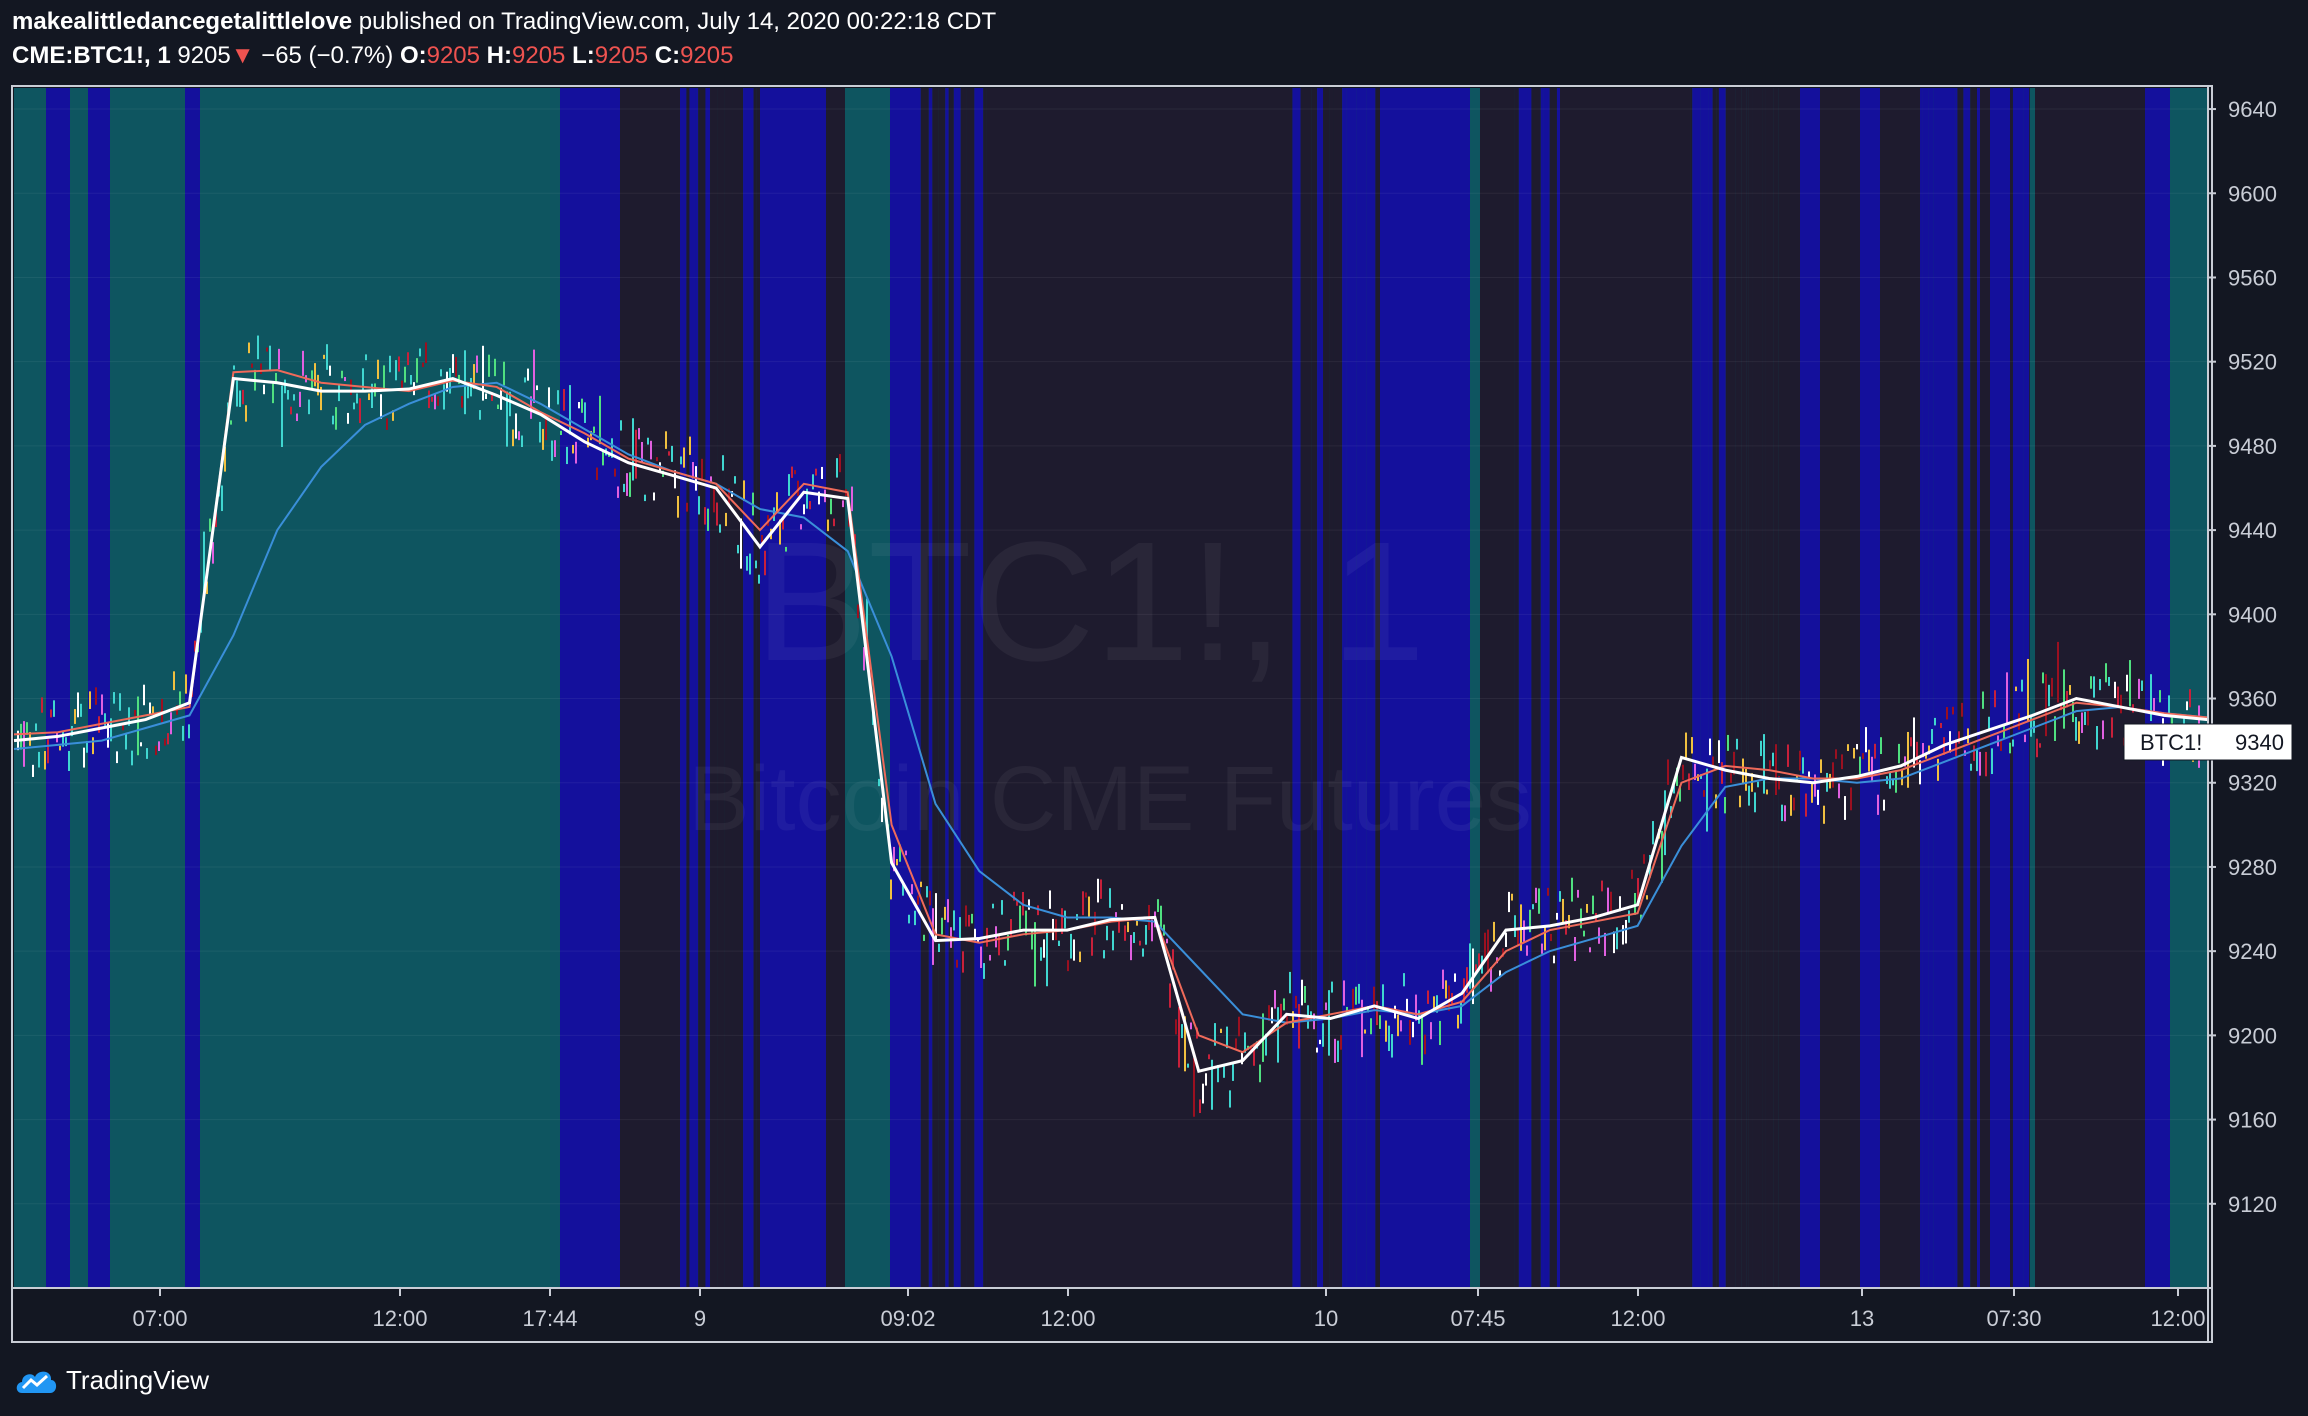  Describe the element at coordinates (2208, 742) in the screenshot. I see `price-tag: BTC1! 9340` at that location.